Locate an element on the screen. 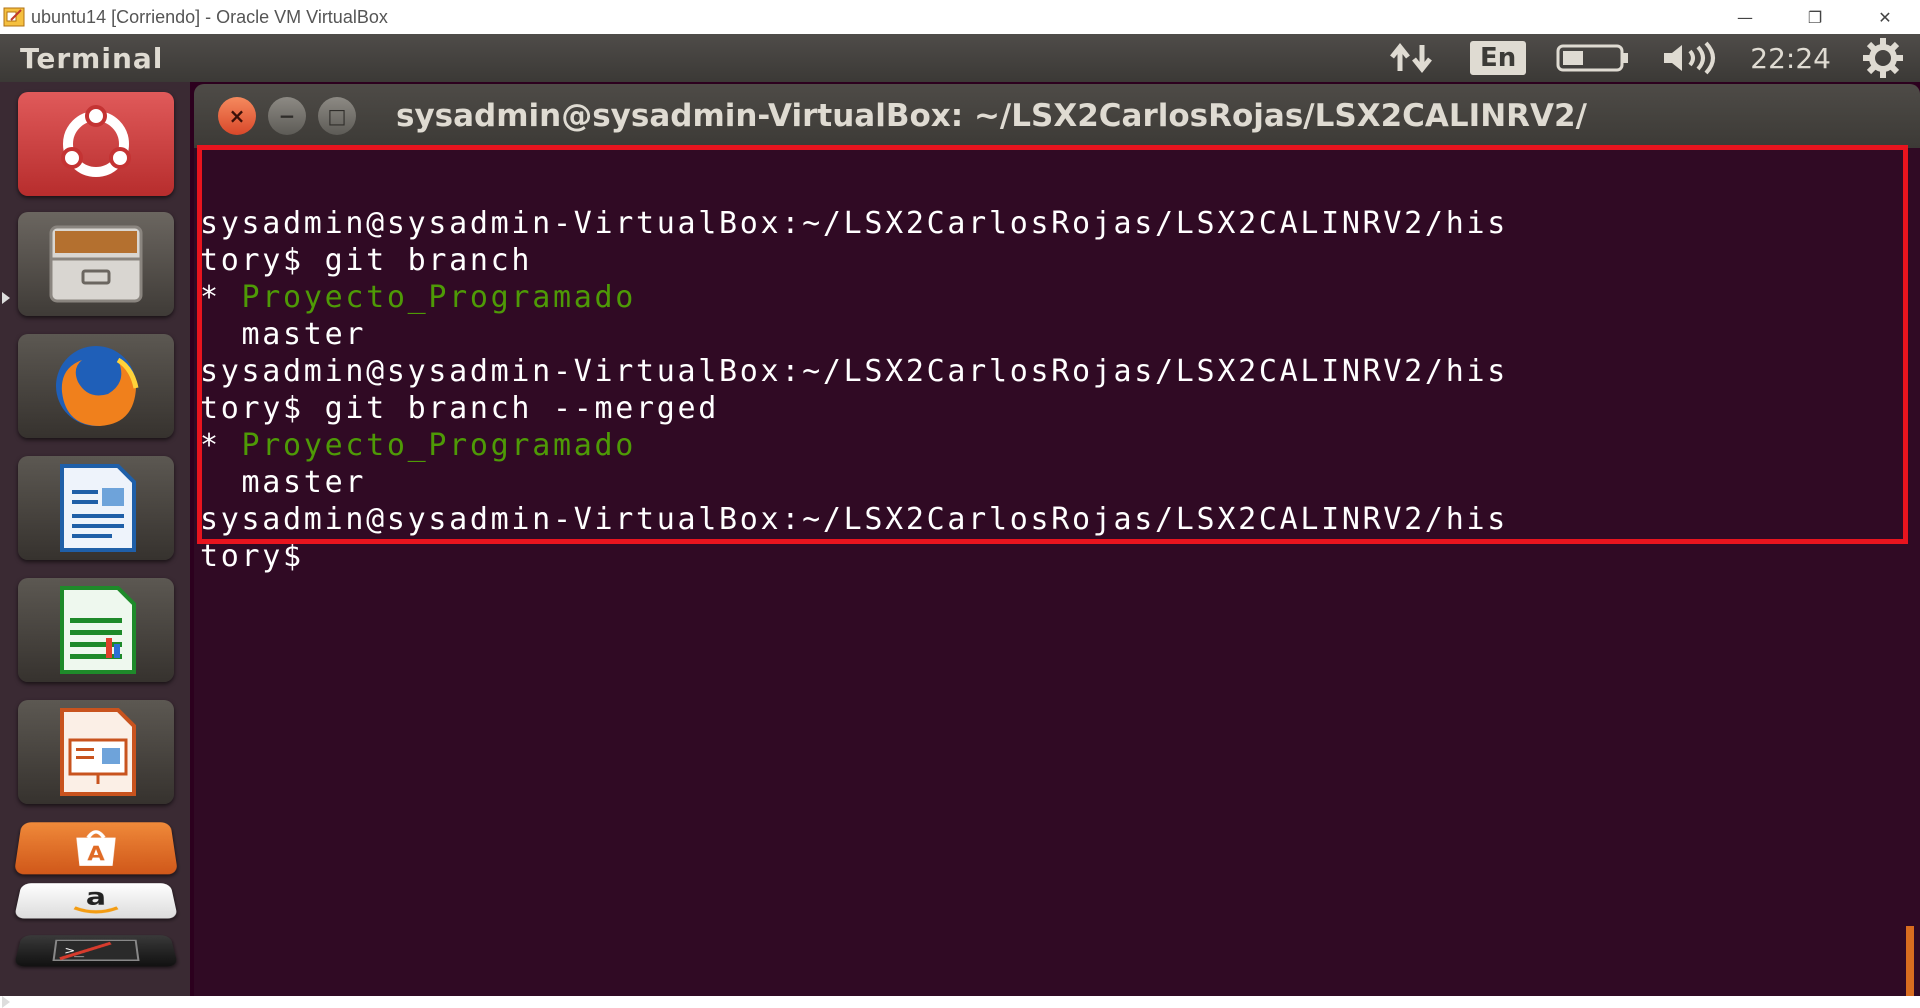 The height and width of the screenshot is (1008, 1920). scrollbar-thumb is located at coordinates (1910, 961).